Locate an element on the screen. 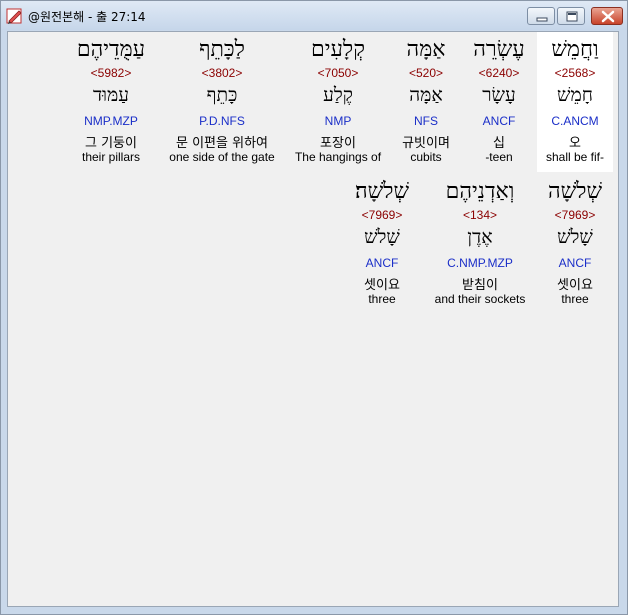  hebrew-word: וְאַדְנֵיהֶם is located at coordinates (480, 191).